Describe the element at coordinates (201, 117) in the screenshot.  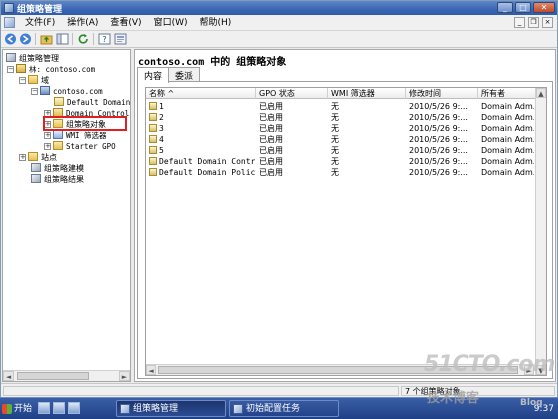
I see `cell-name: 2` at that location.